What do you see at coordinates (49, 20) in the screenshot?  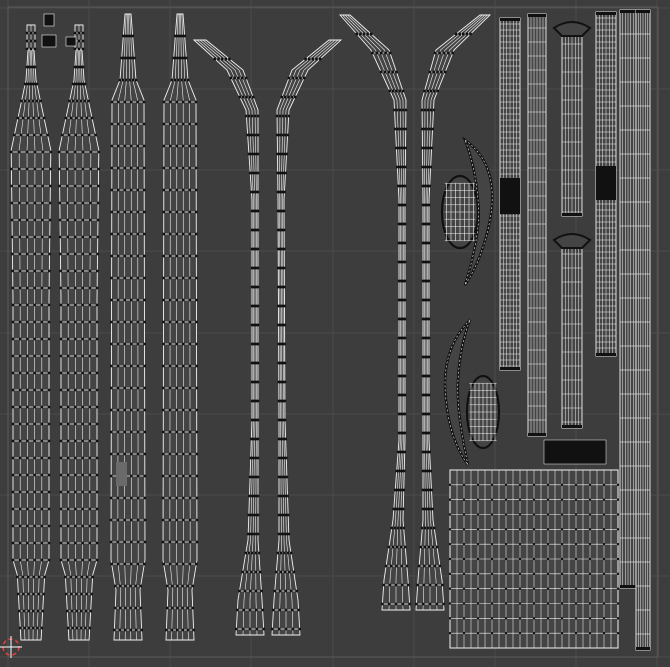 I see `uv-island-block-b` at bounding box center [49, 20].